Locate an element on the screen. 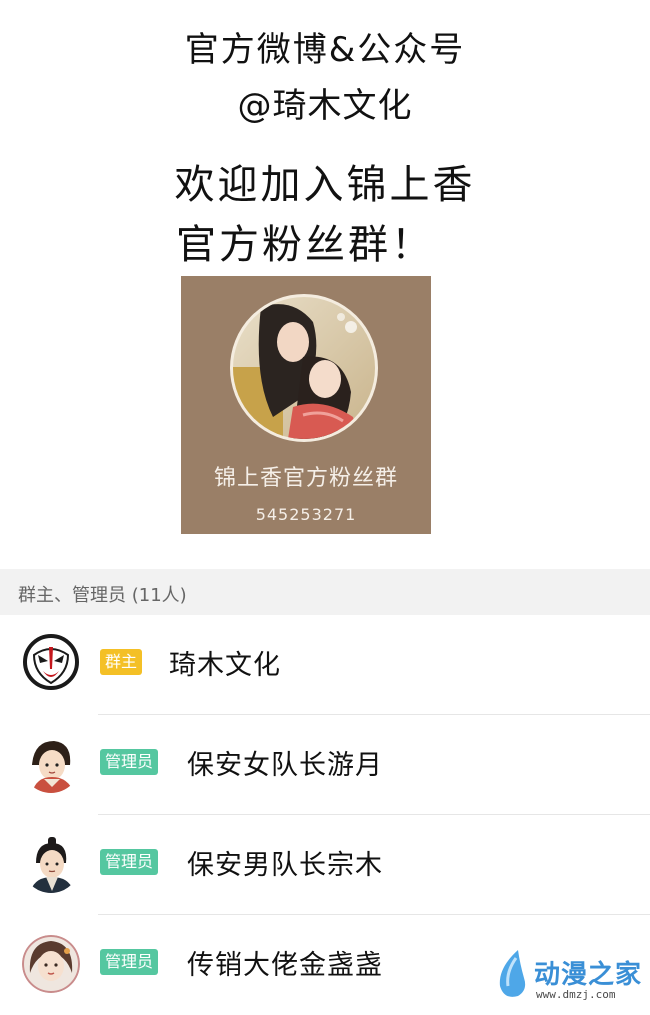 This screenshot has width=650, height=1015. header-line-weibo: 官方微博&公众号 is located at coordinates (325, 50).